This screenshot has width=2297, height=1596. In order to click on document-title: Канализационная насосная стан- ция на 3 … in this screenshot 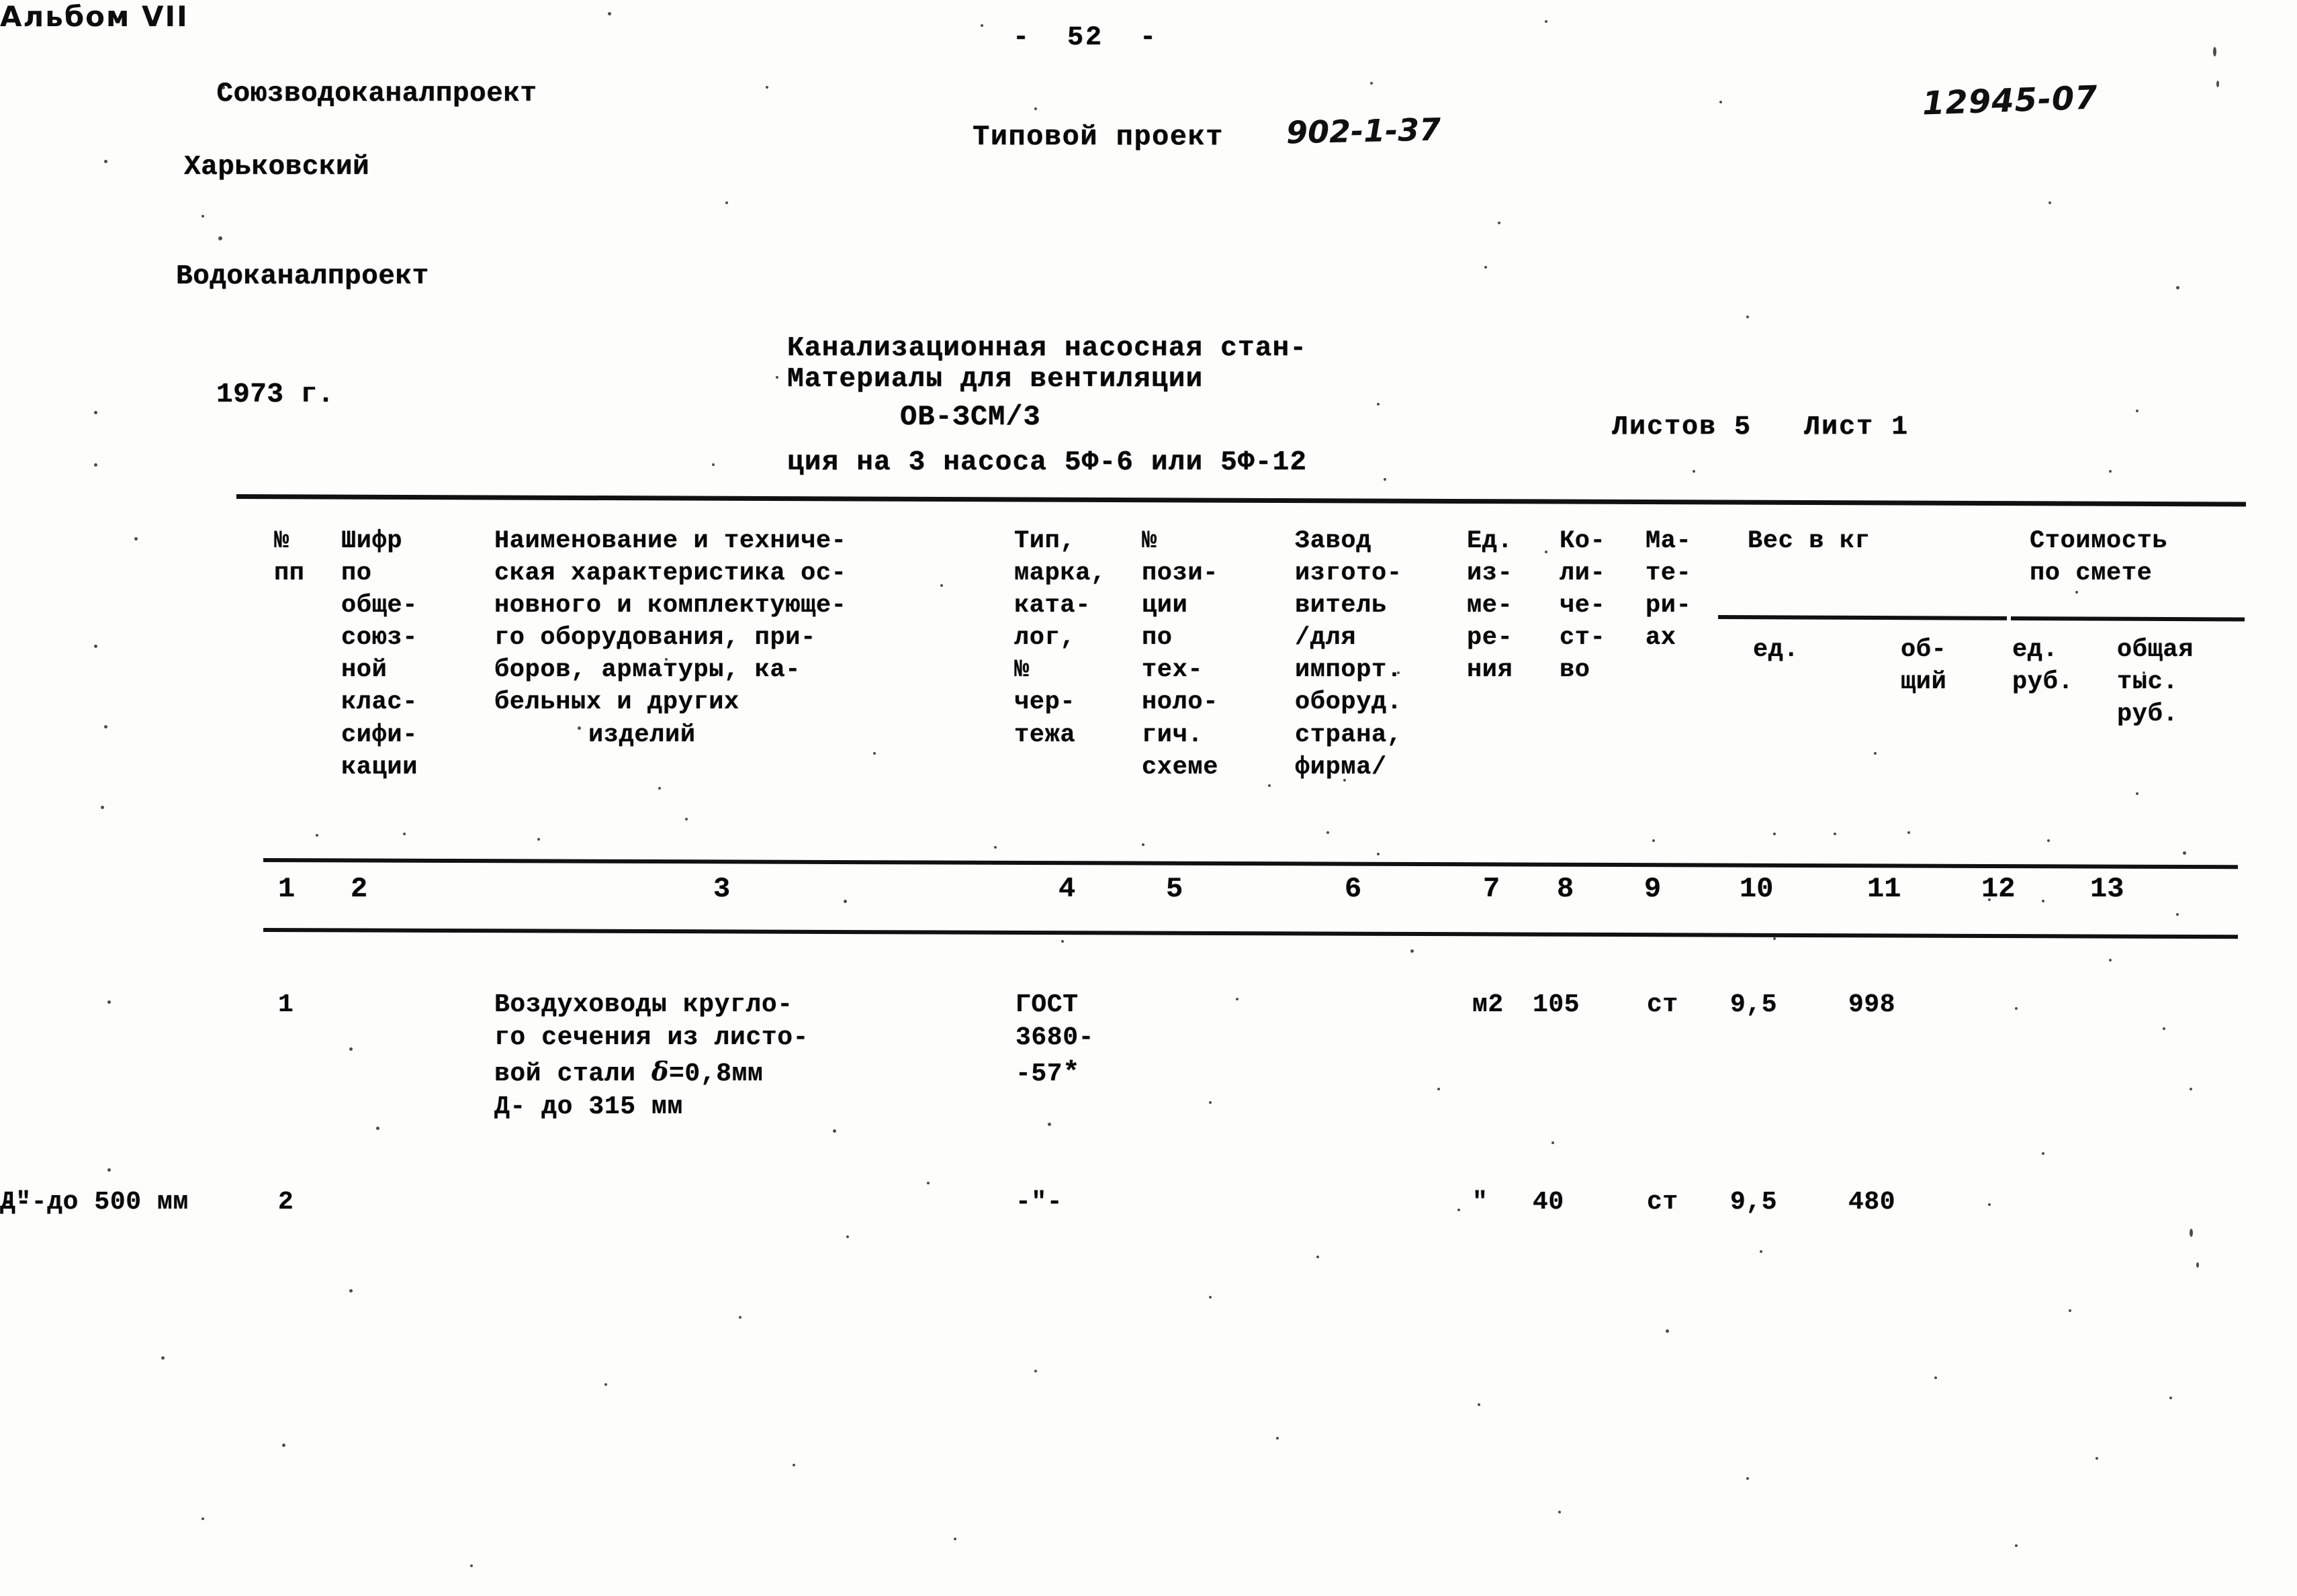, I will do `click(1047, 406)`.